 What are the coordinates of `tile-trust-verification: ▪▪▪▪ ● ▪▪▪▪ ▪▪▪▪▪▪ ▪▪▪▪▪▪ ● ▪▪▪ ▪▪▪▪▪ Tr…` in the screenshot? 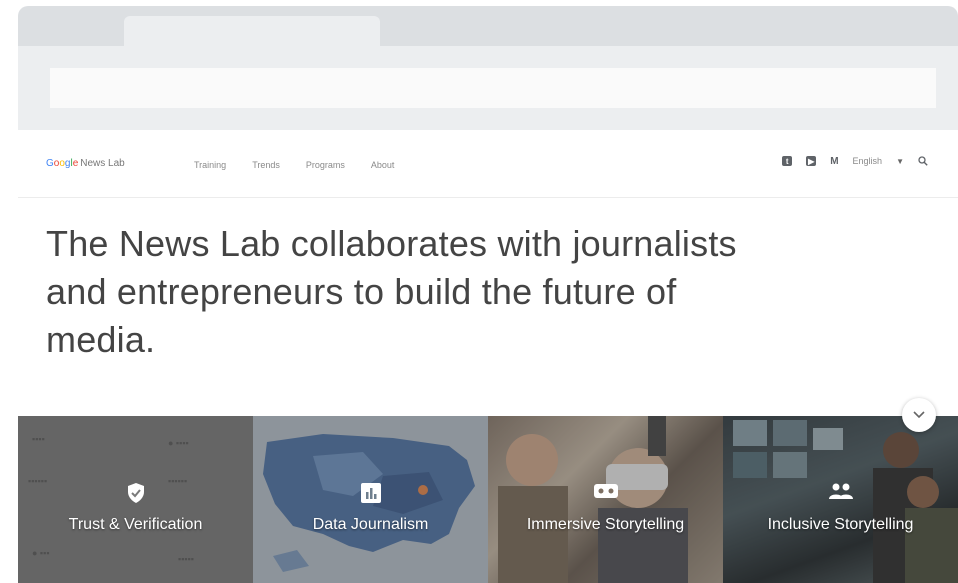 It's located at (135, 499).